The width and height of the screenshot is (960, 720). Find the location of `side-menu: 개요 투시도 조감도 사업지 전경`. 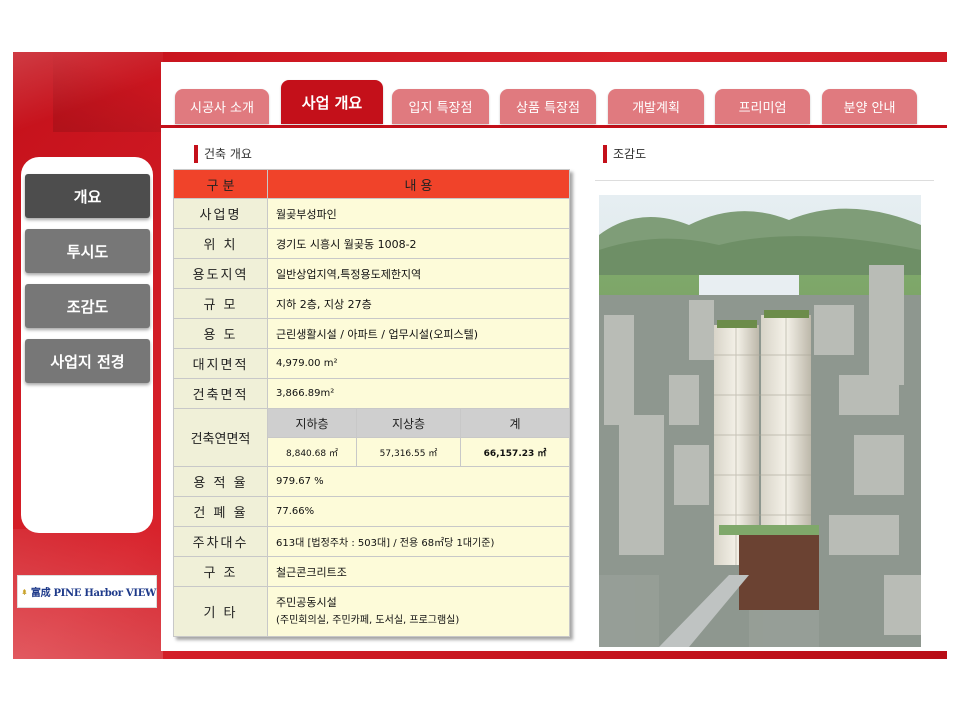

side-menu: 개요 투시도 조감도 사업지 전경 is located at coordinates (87, 345).